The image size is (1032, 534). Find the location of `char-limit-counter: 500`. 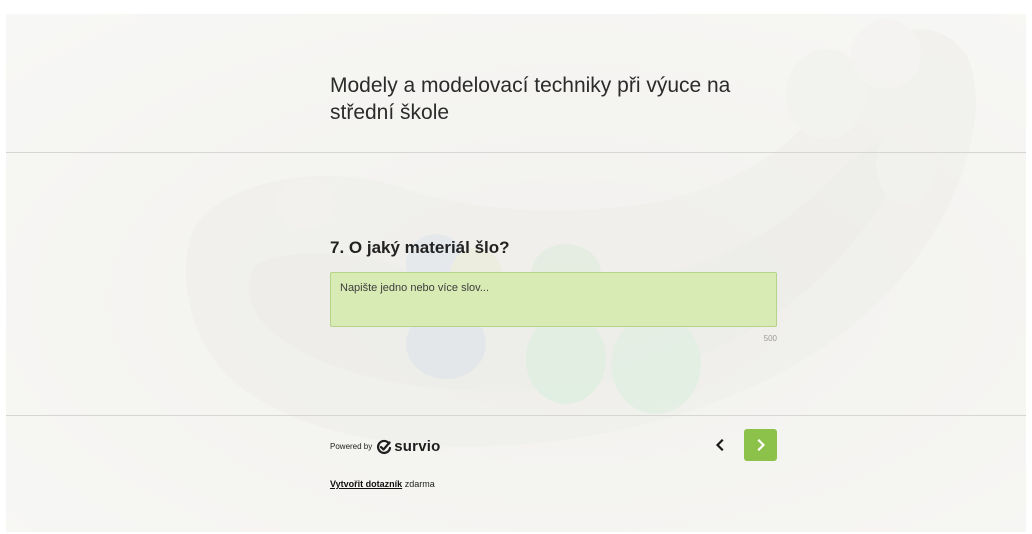

char-limit-counter: 500 is located at coordinates (770, 338).